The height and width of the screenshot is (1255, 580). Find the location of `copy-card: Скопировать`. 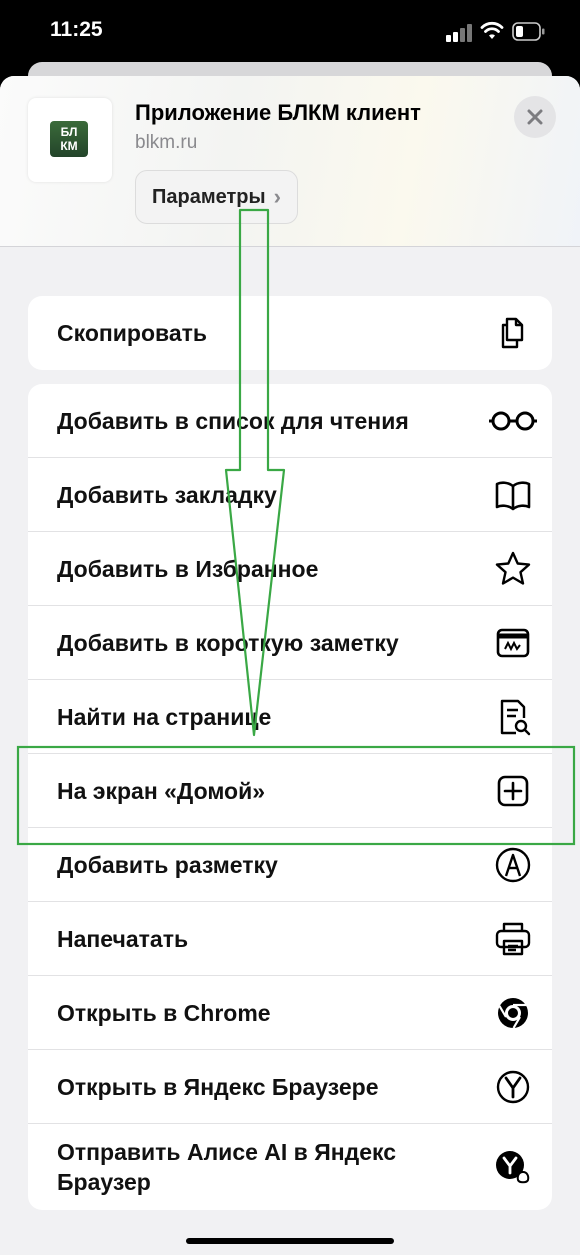

copy-card: Скопировать is located at coordinates (290, 333).